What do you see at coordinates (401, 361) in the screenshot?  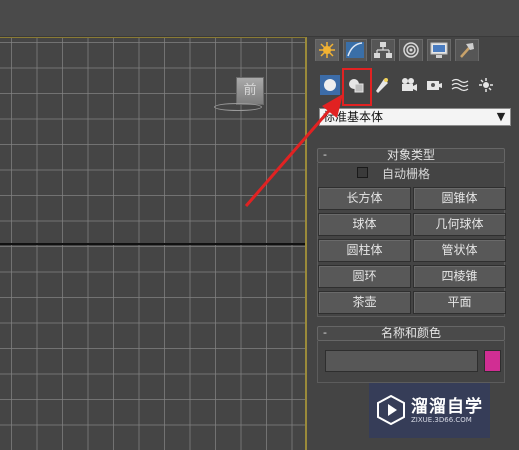 I see `object-name-field` at bounding box center [401, 361].